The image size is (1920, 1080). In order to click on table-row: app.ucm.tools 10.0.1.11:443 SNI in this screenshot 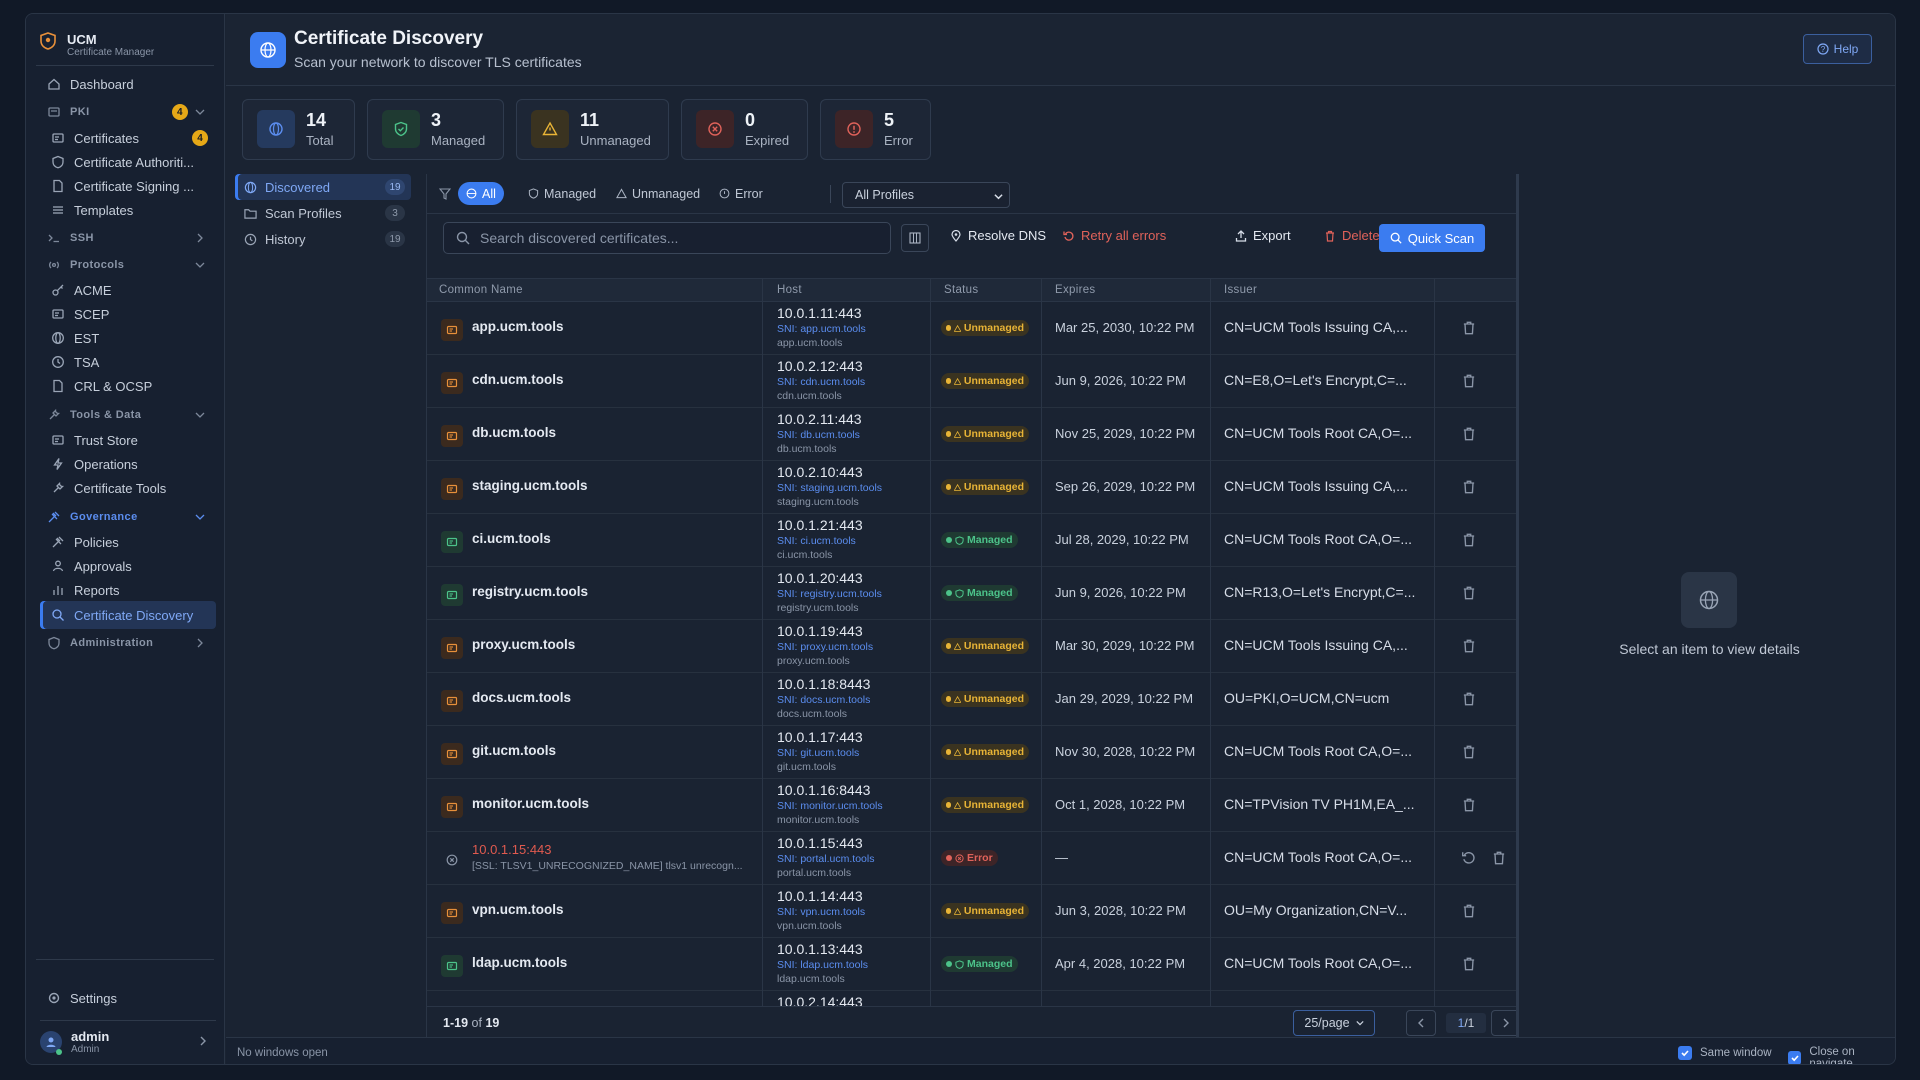, I will do `click(972, 328)`.